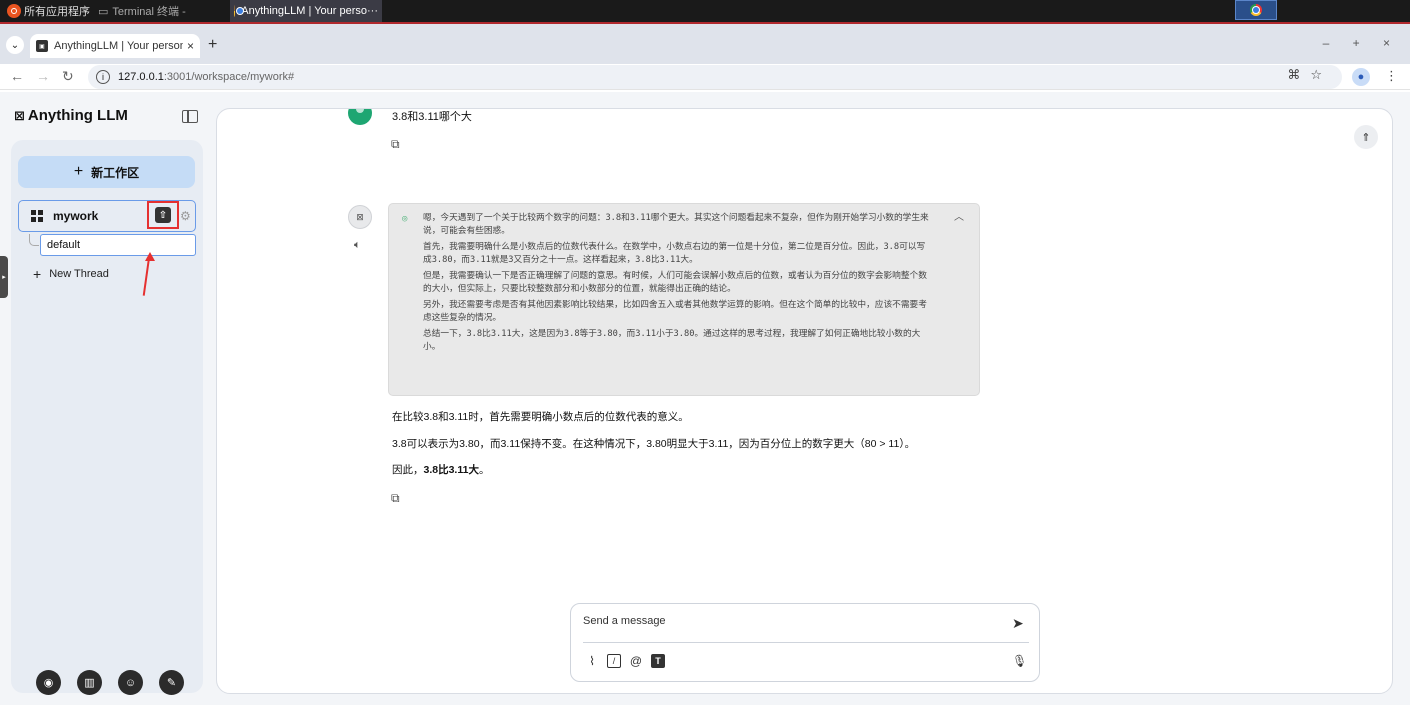  Describe the element at coordinates (57, 12) in the screenshot. I see `apps-menu-label: 所有应用程序` at that location.